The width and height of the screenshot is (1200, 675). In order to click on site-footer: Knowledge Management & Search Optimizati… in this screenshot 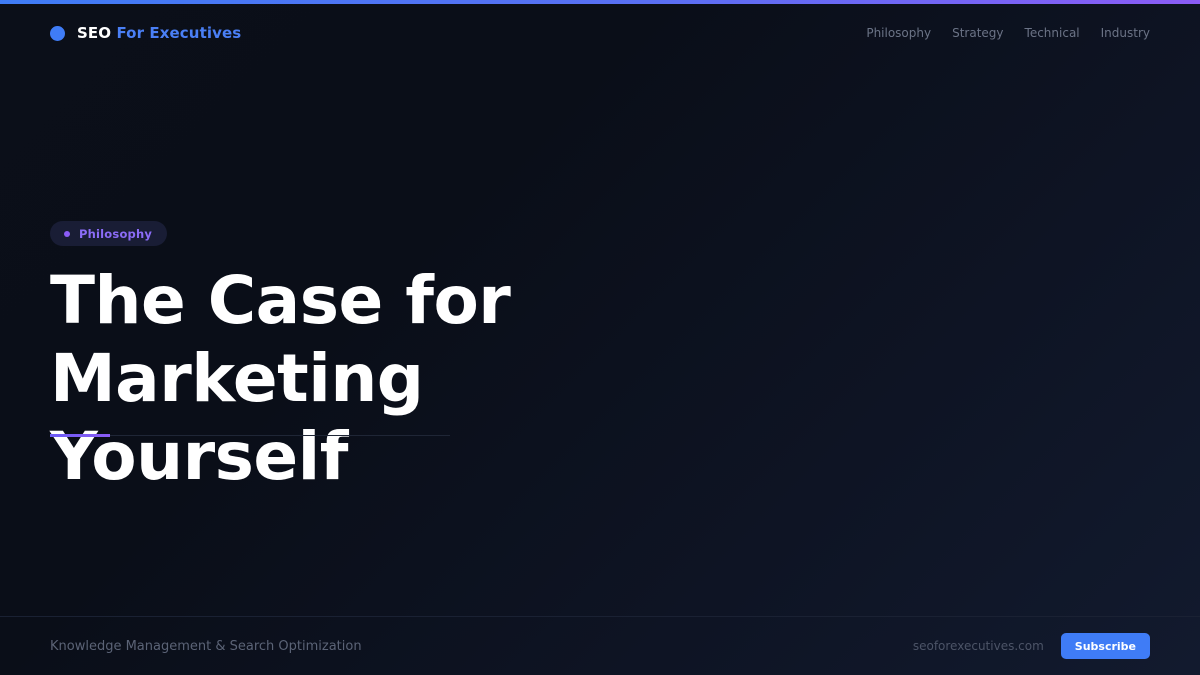, I will do `click(600, 645)`.